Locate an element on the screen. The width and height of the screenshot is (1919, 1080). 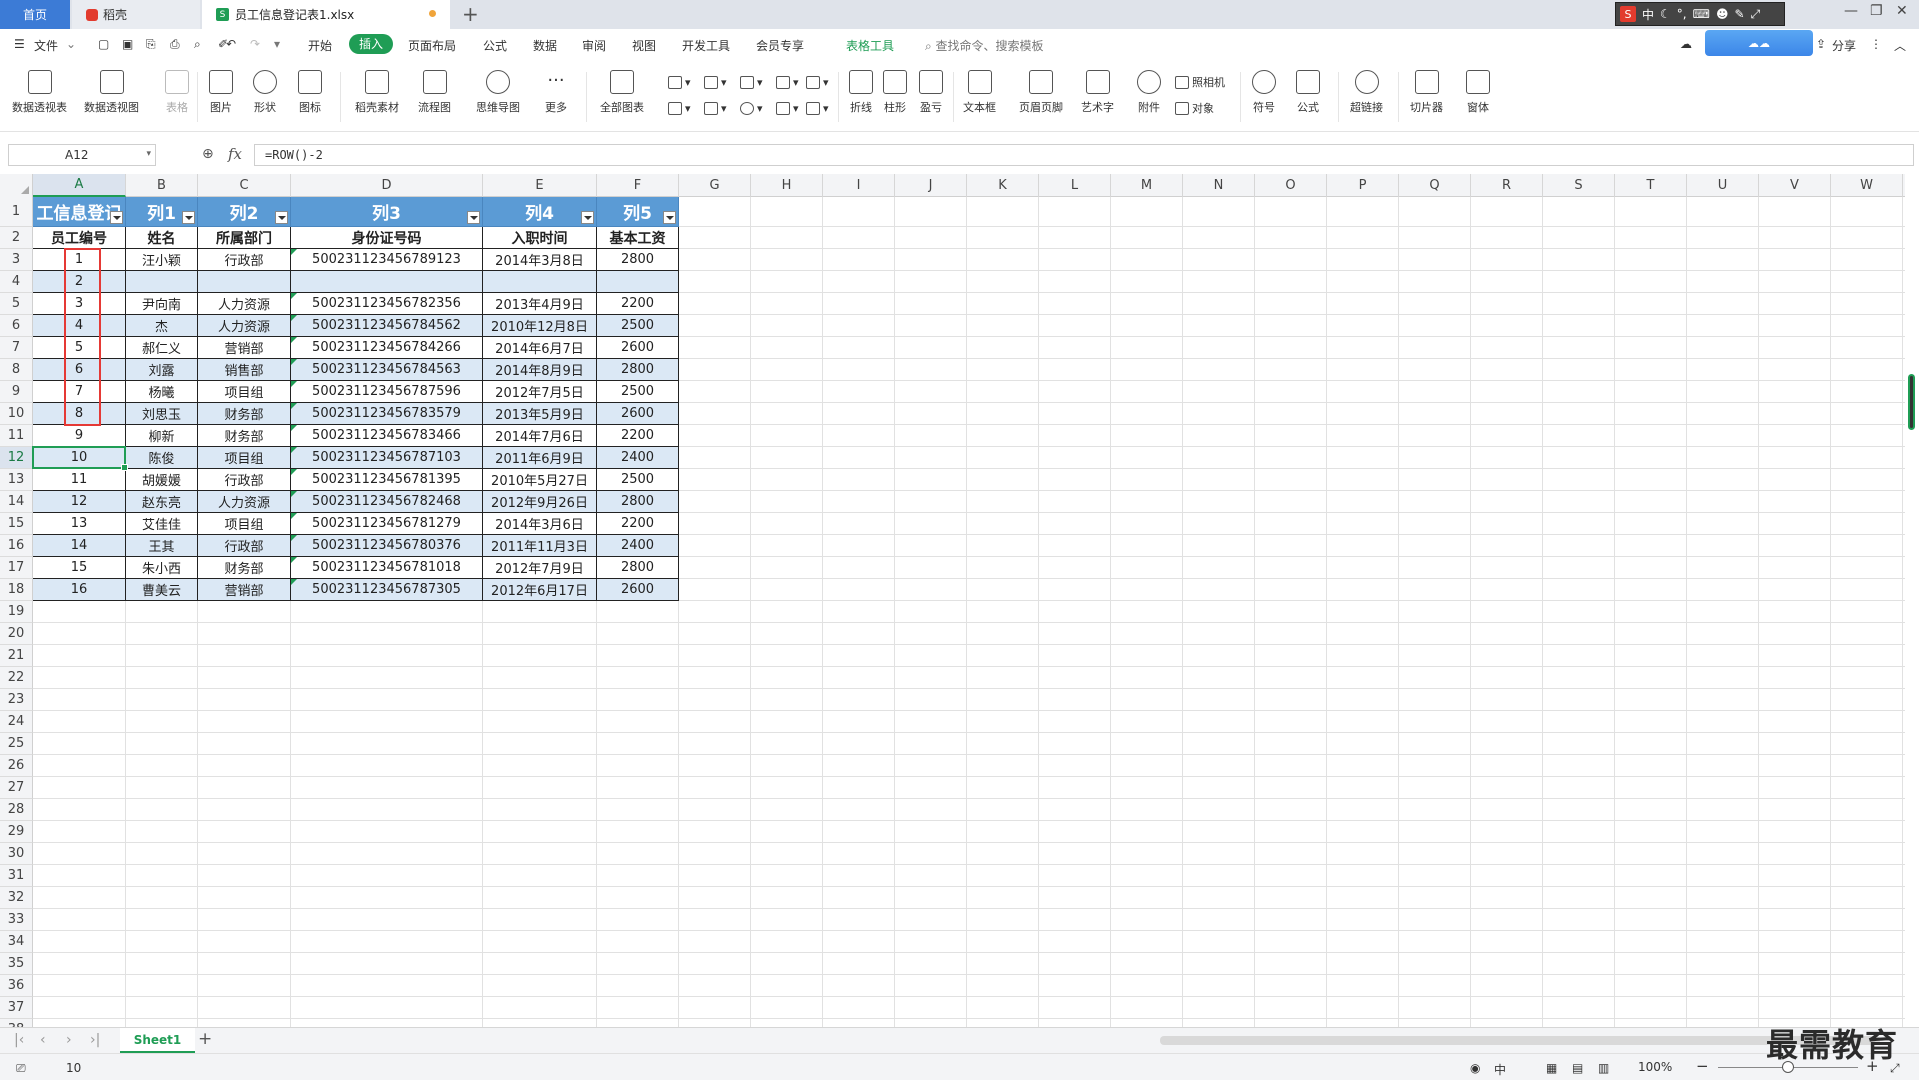
add-sheet-icon: + is located at coordinates (205, 1039).